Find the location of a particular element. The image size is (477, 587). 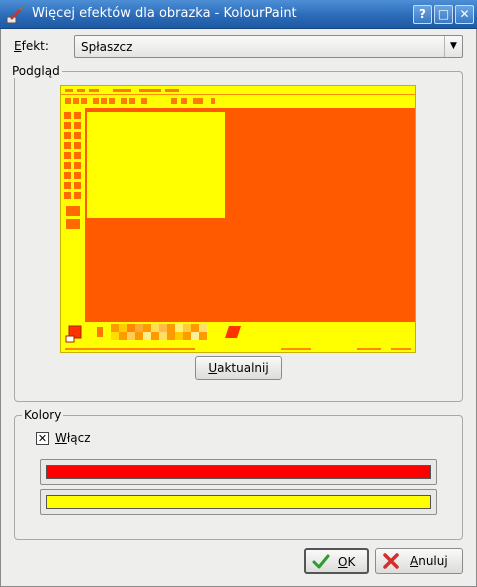

color2-swatch is located at coordinates (238, 502).